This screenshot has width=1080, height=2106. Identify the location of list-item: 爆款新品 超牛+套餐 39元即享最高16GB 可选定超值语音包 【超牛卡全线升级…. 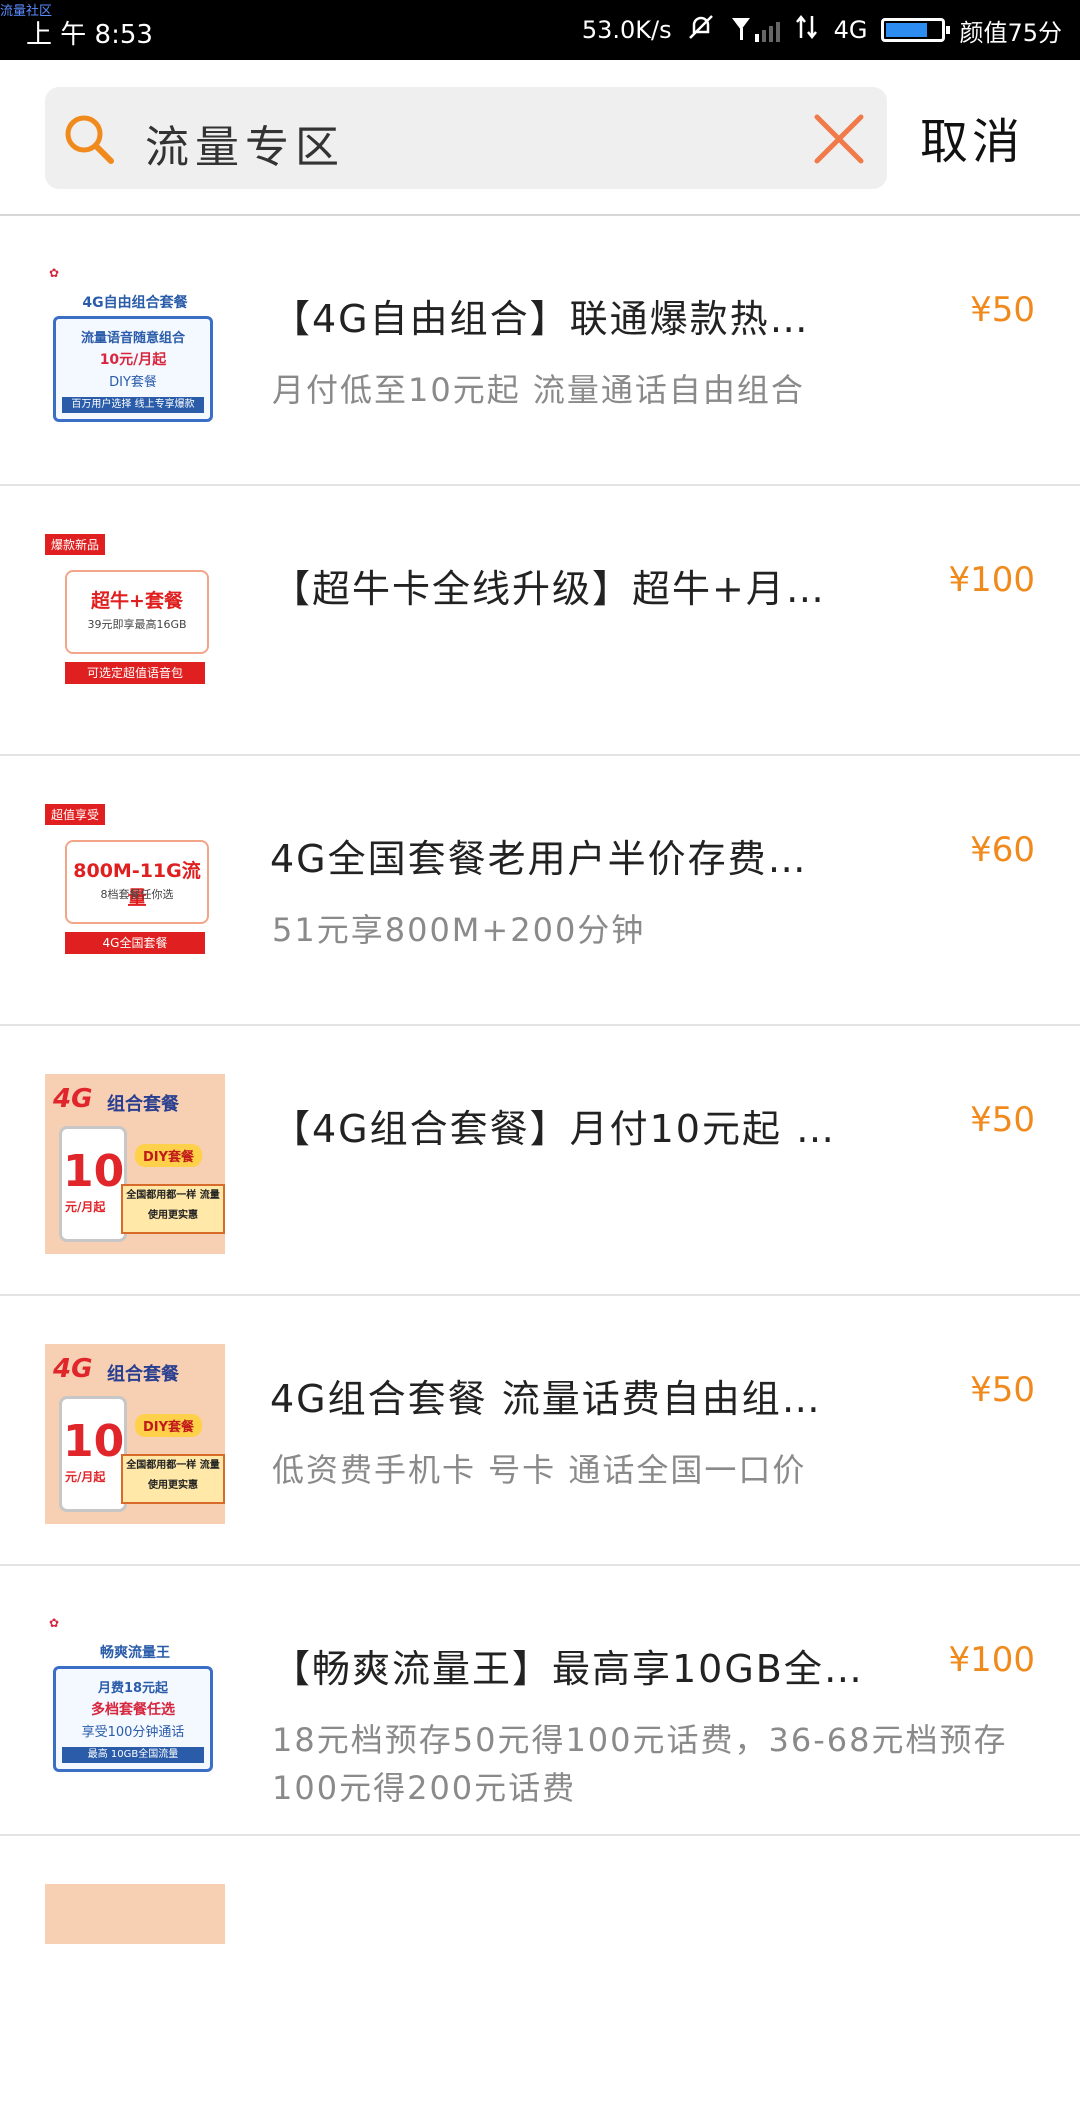
(540, 621).